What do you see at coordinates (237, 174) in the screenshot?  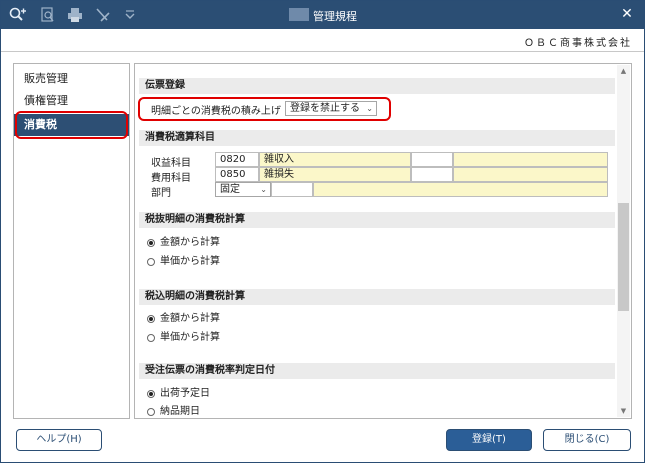 I see `expense-account-code: 0850` at bounding box center [237, 174].